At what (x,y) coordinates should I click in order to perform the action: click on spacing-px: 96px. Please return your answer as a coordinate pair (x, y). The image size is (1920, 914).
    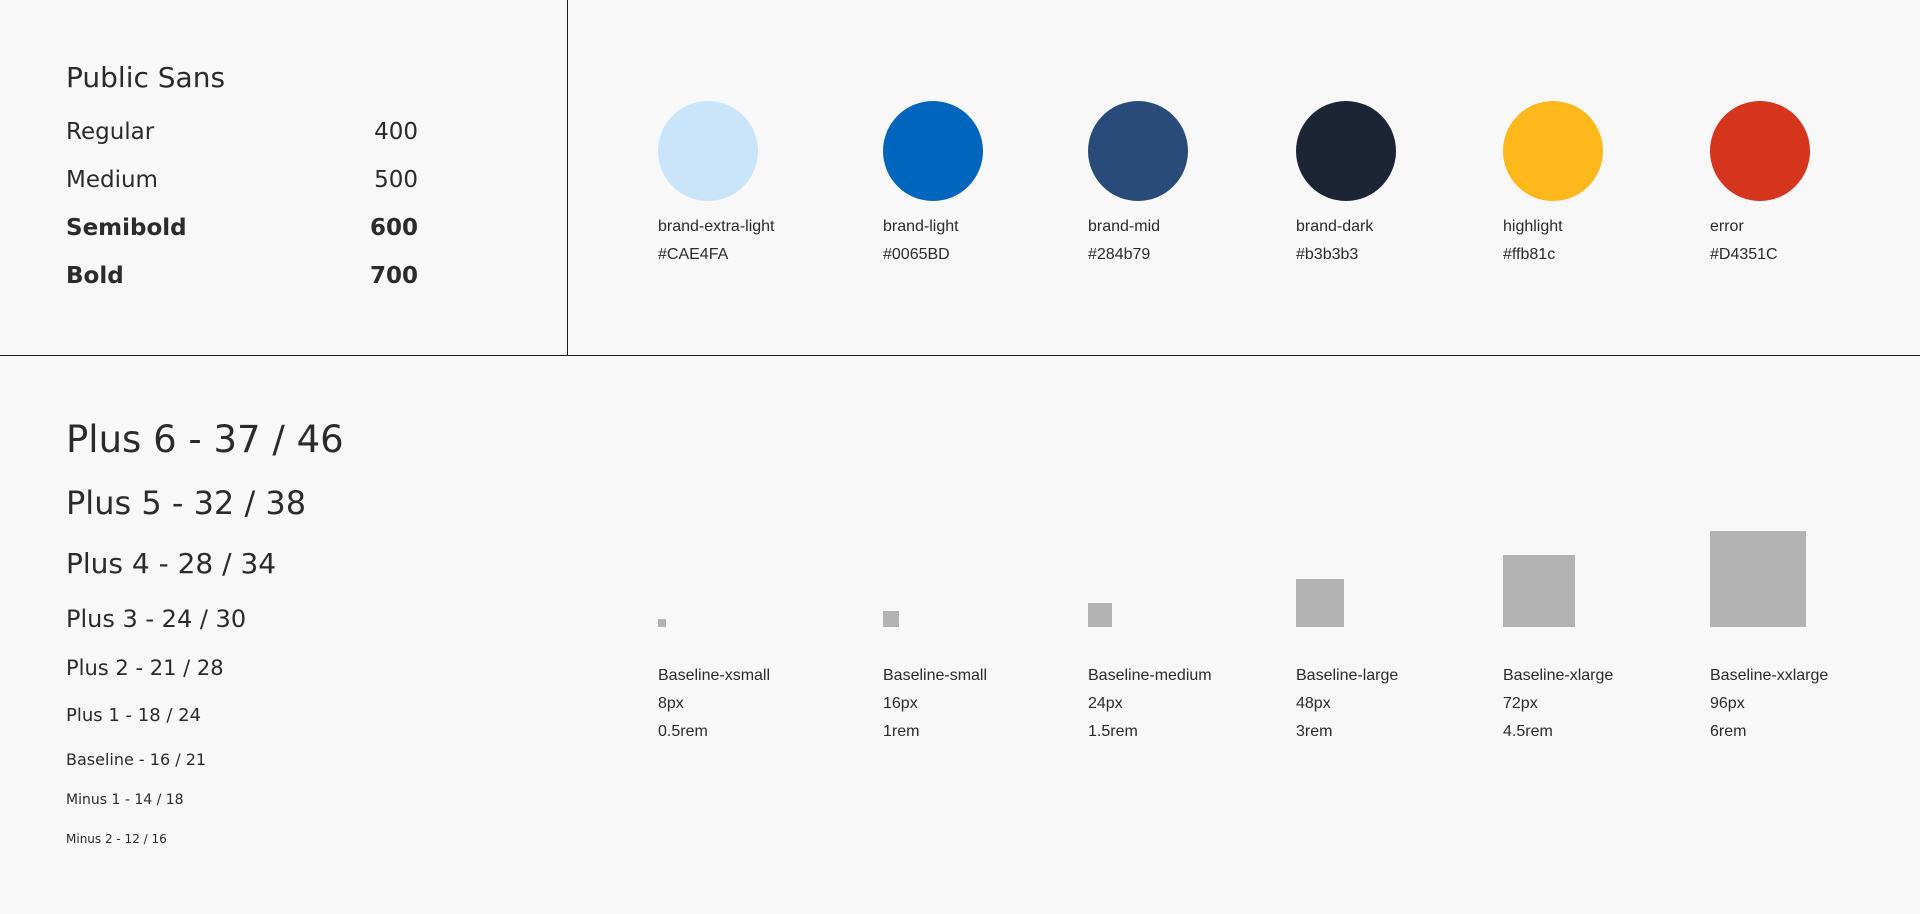
    Looking at the image, I should click on (1727, 703).